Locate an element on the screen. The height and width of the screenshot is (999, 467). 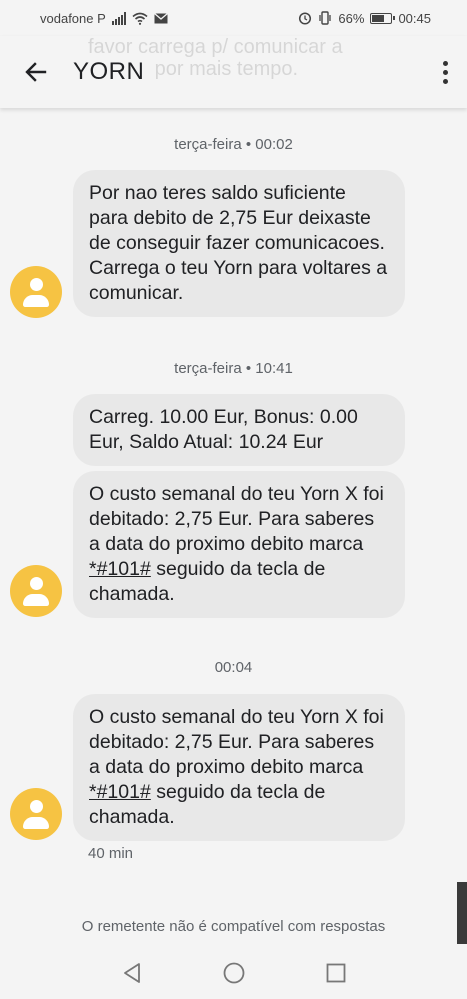
signal-icon is located at coordinates (118, 18).